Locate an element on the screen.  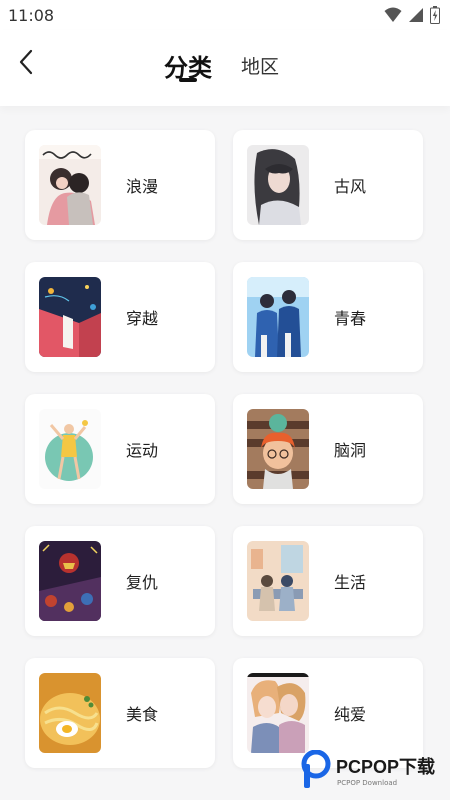
active-tab-indicator is located at coordinates (188, 80).